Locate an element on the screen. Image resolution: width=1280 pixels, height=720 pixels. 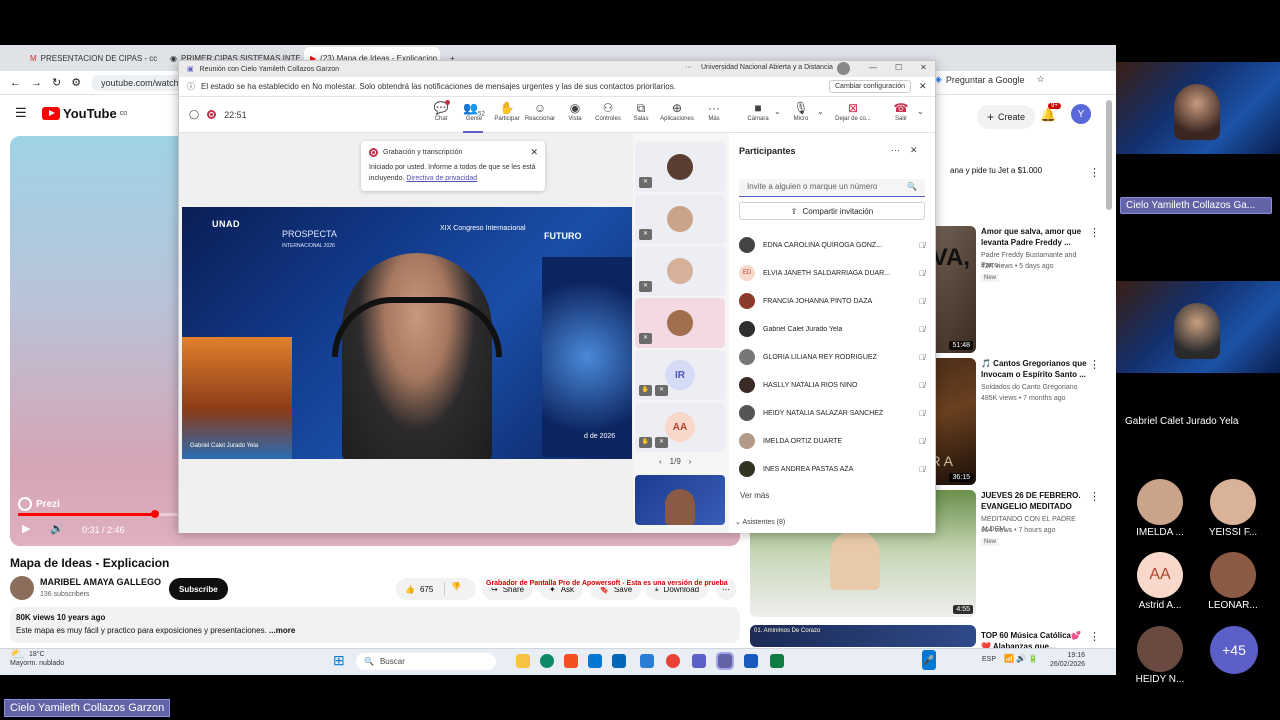
participant-row: HASLLY NATALIA RIOS NINO 🎙̸ is located at coordinates (832, 385).